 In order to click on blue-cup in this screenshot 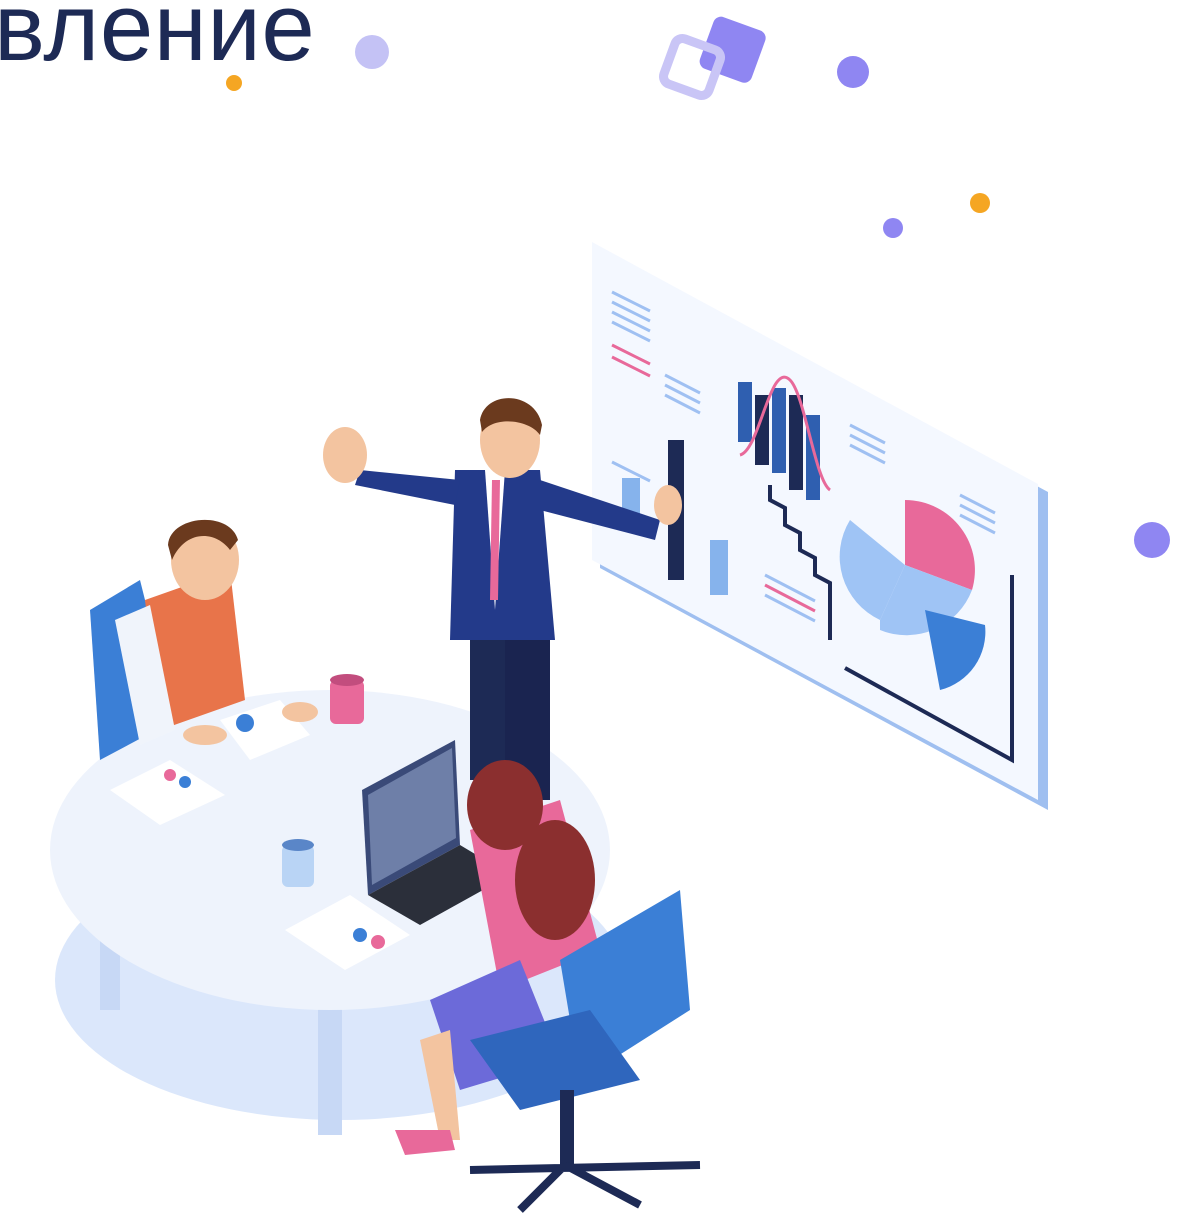, I will do `click(298, 866)`.